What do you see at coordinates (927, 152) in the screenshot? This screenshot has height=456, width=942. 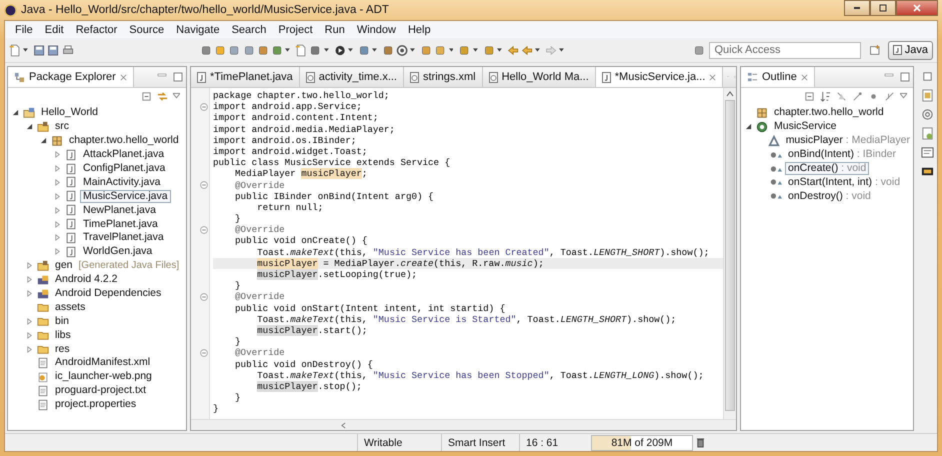 I see `console-icon` at bounding box center [927, 152].